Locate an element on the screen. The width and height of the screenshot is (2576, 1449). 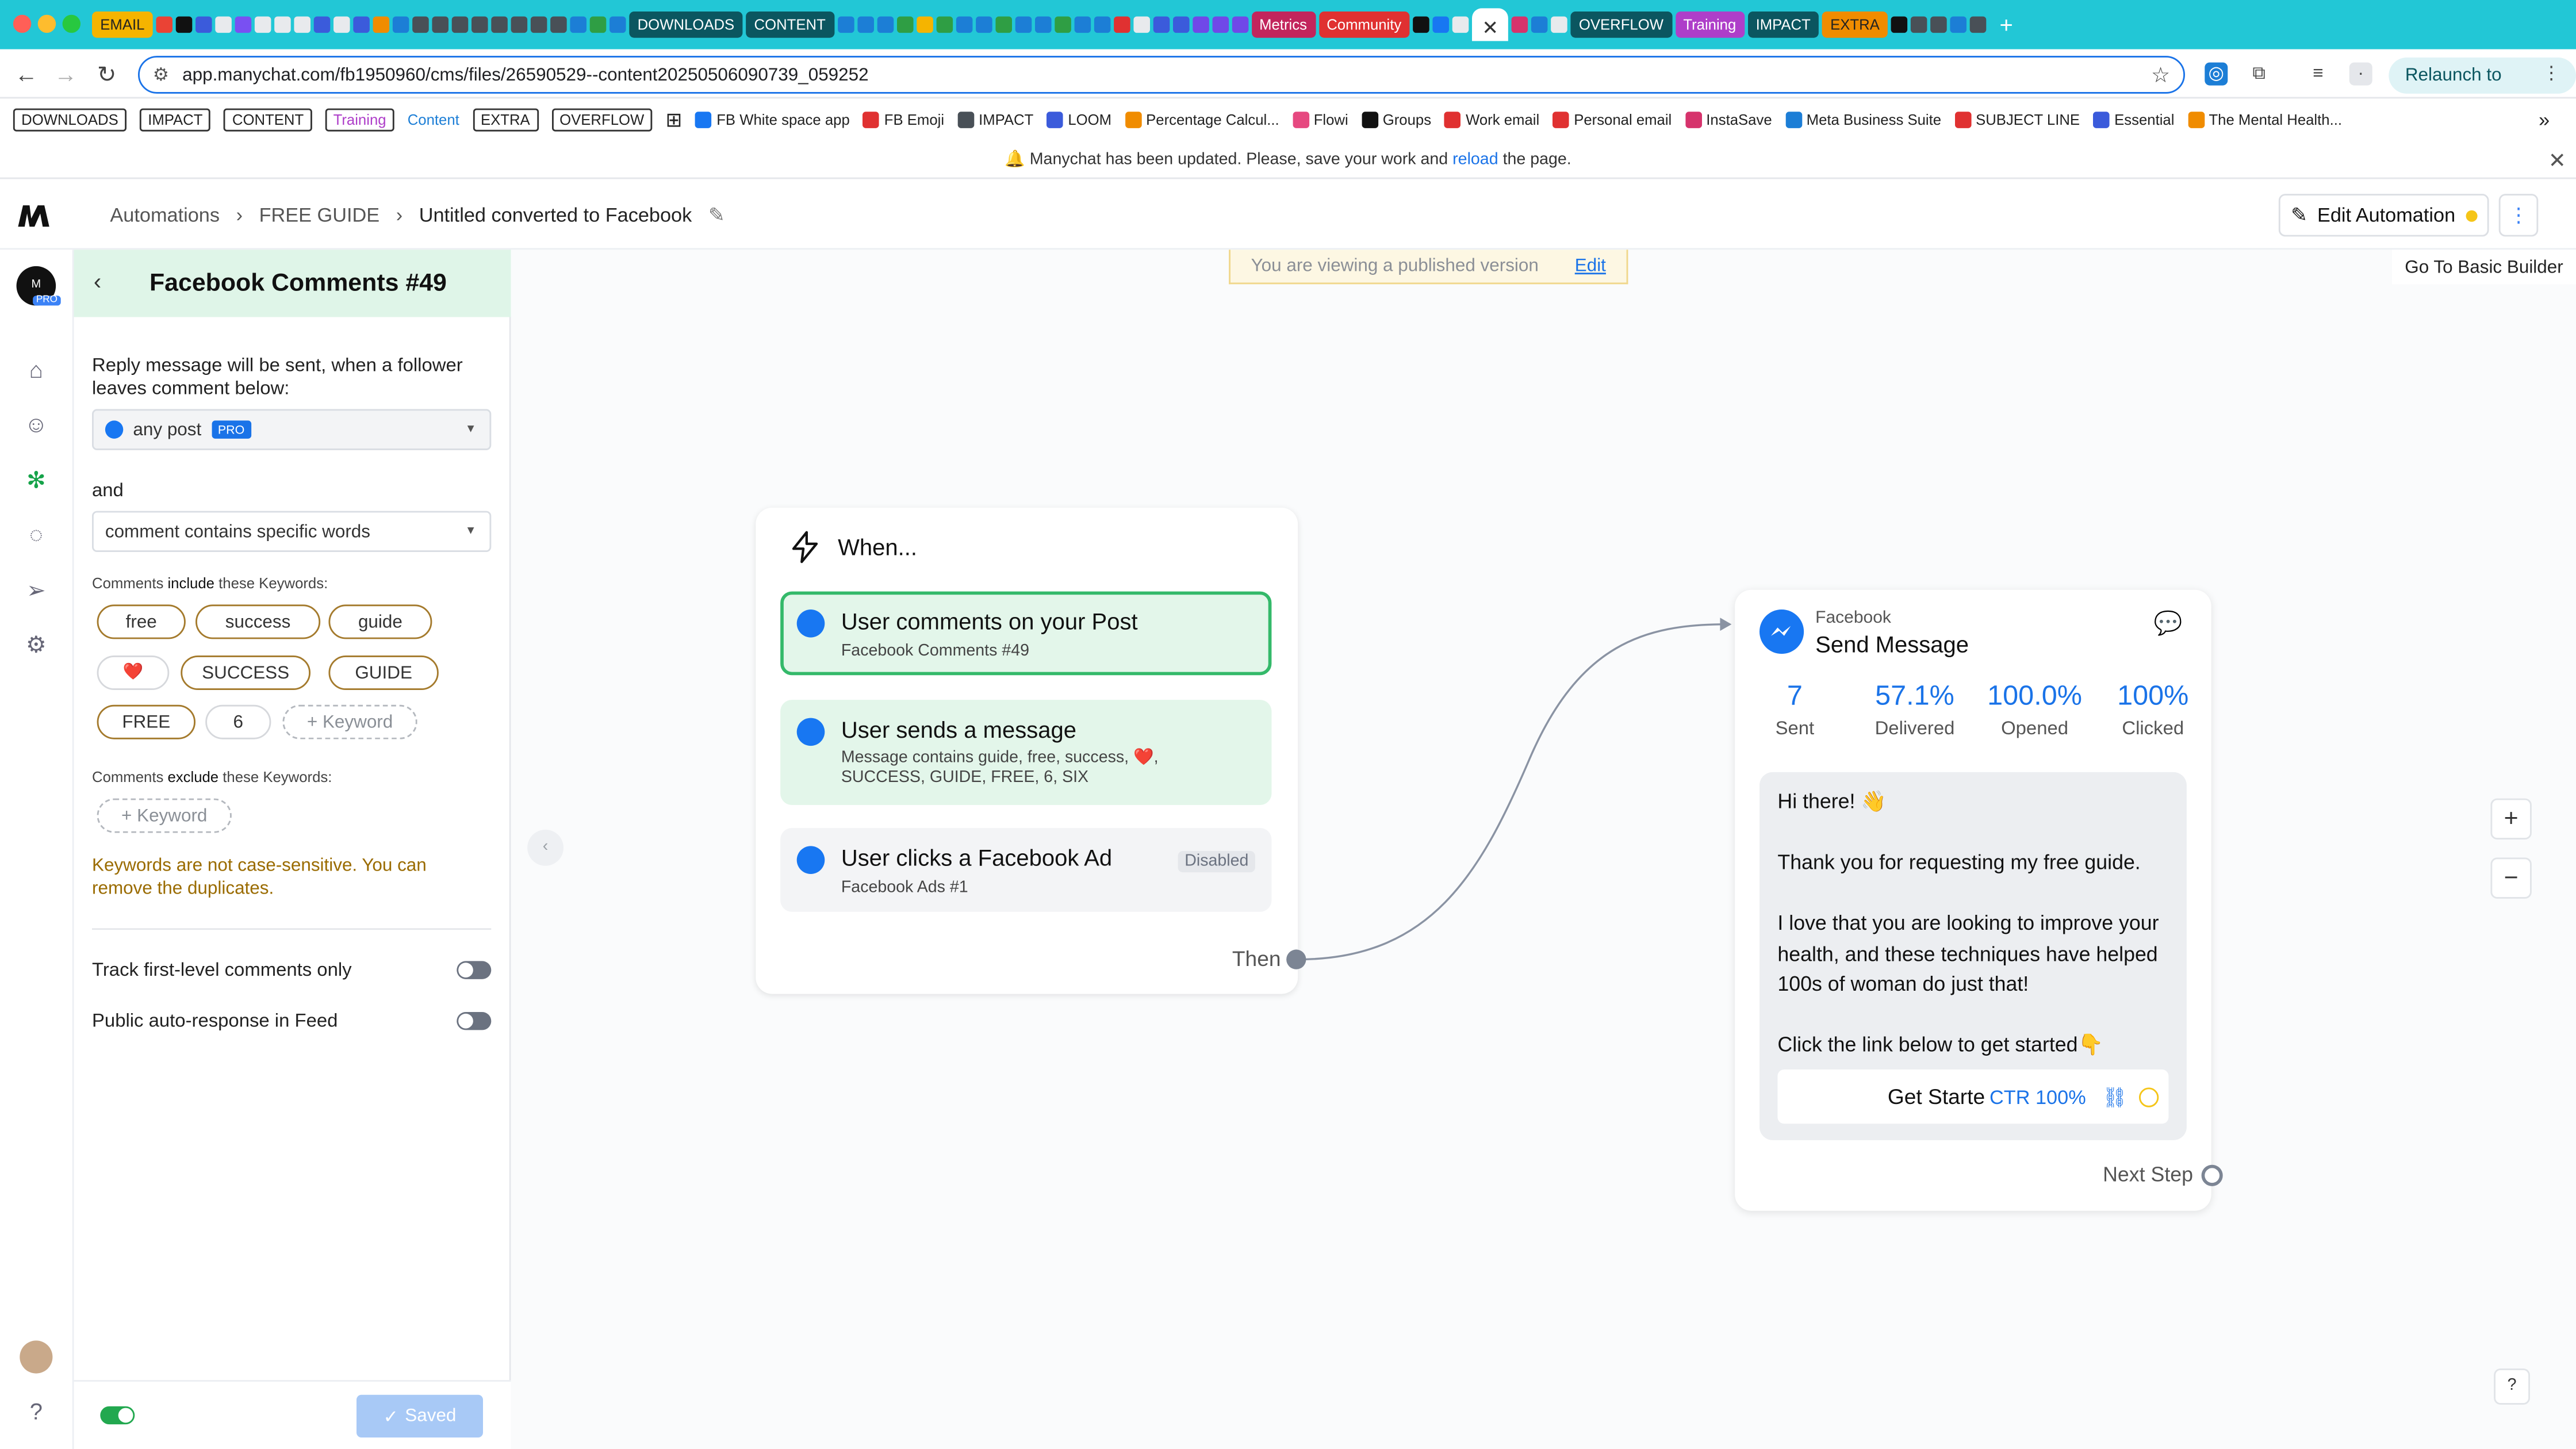
zoom-in-button: + is located at coordinates (2511, 818).